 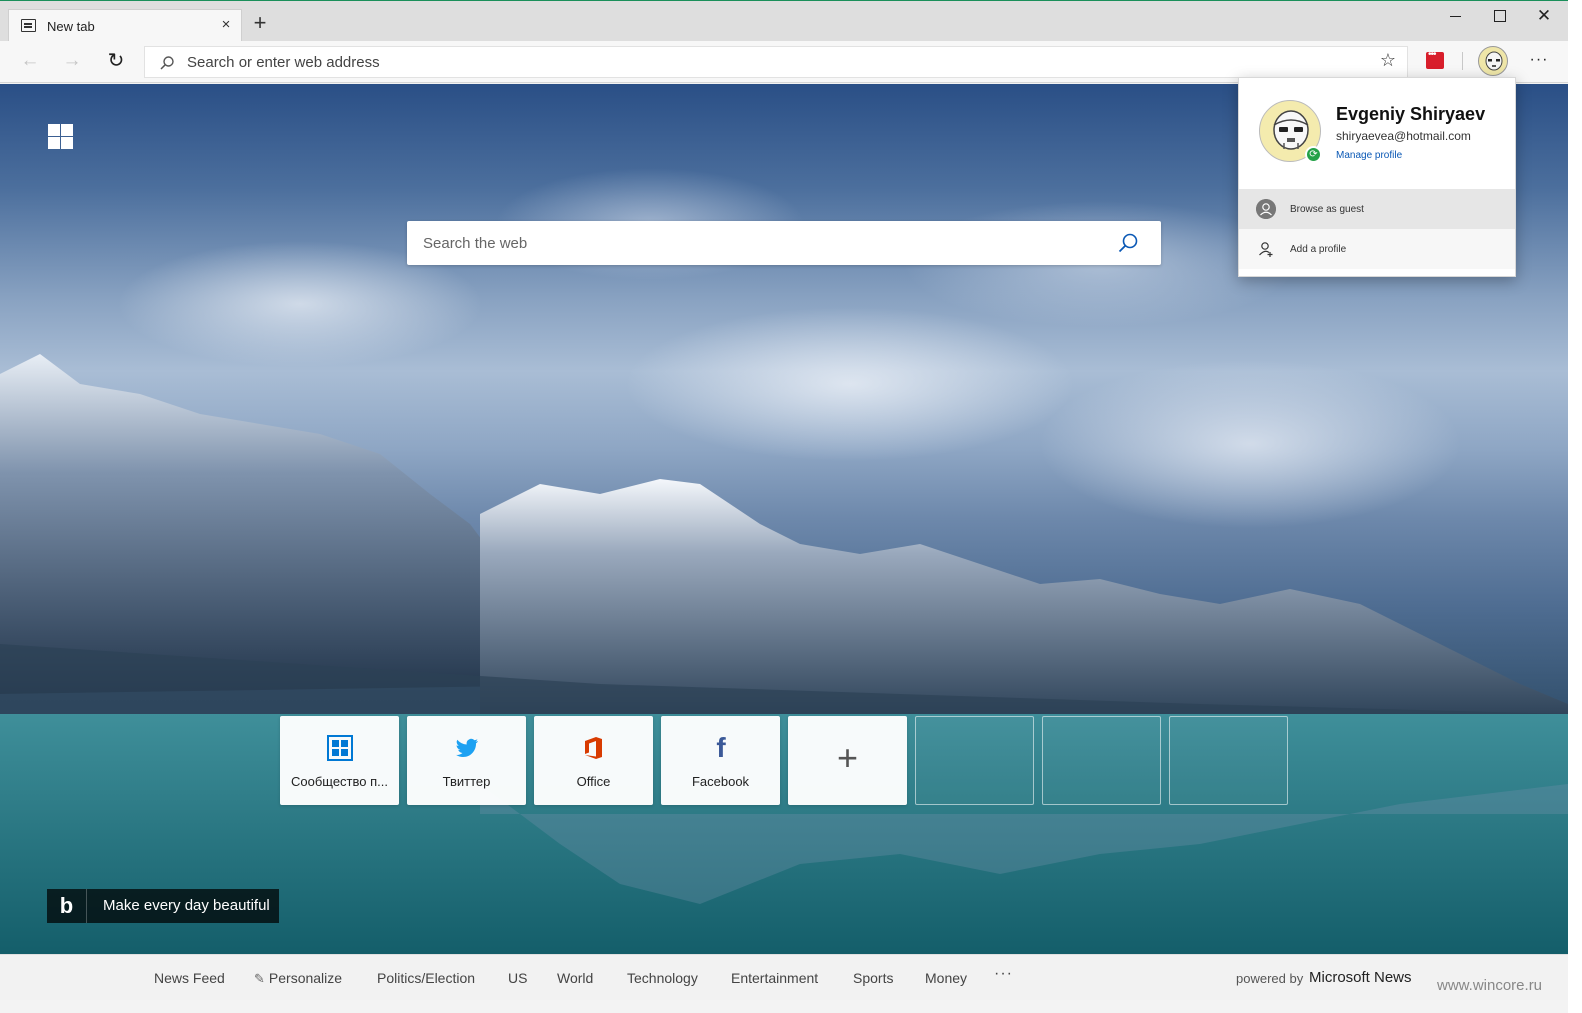 I want to click on refresh-button: ↻, so click(x=116, y=62).